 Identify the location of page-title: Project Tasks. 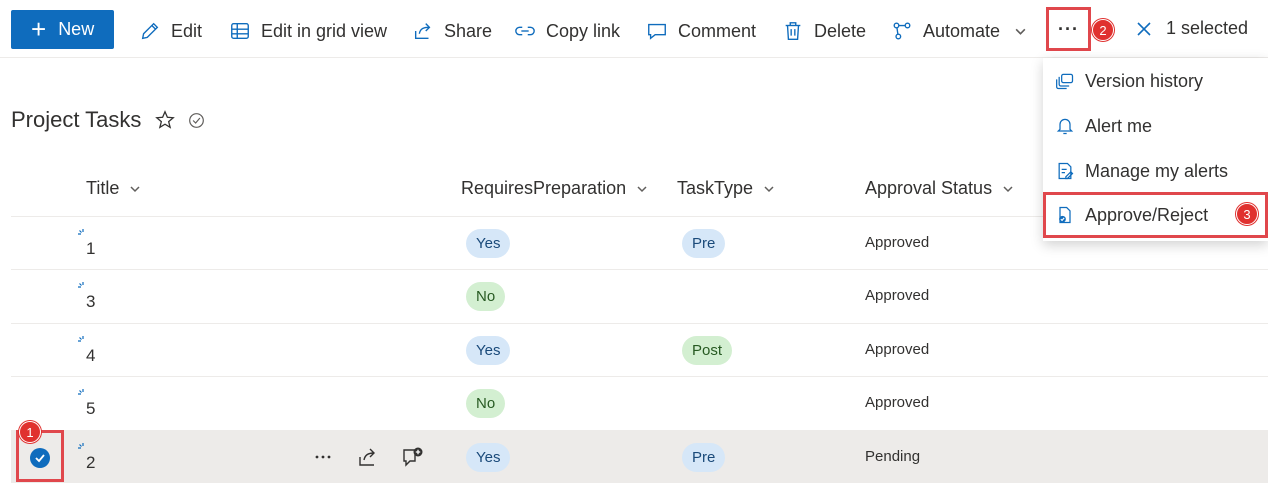
(76, 119).